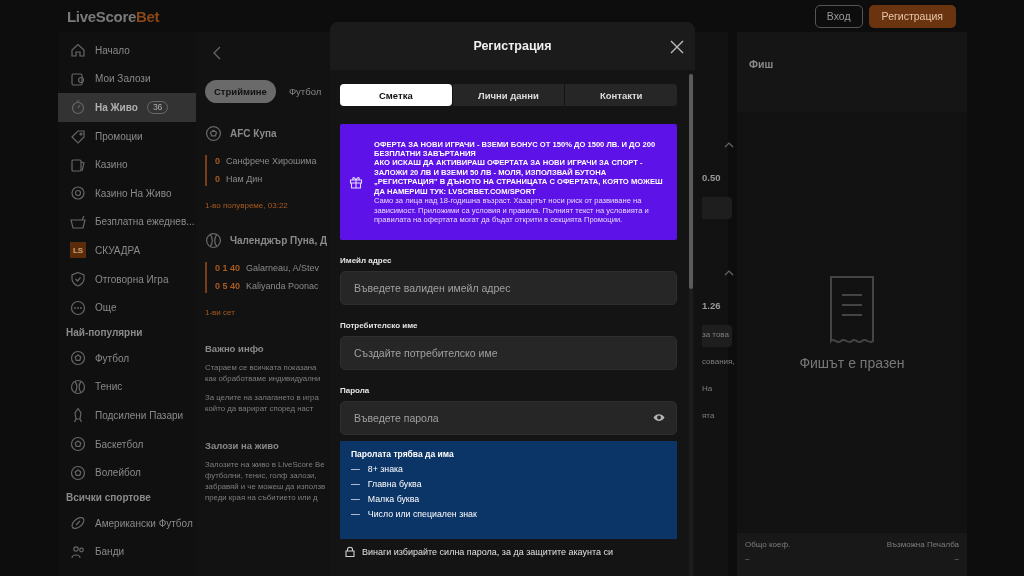  I want to click on nav-item: LS СКУАДРА, so click(127, 250).